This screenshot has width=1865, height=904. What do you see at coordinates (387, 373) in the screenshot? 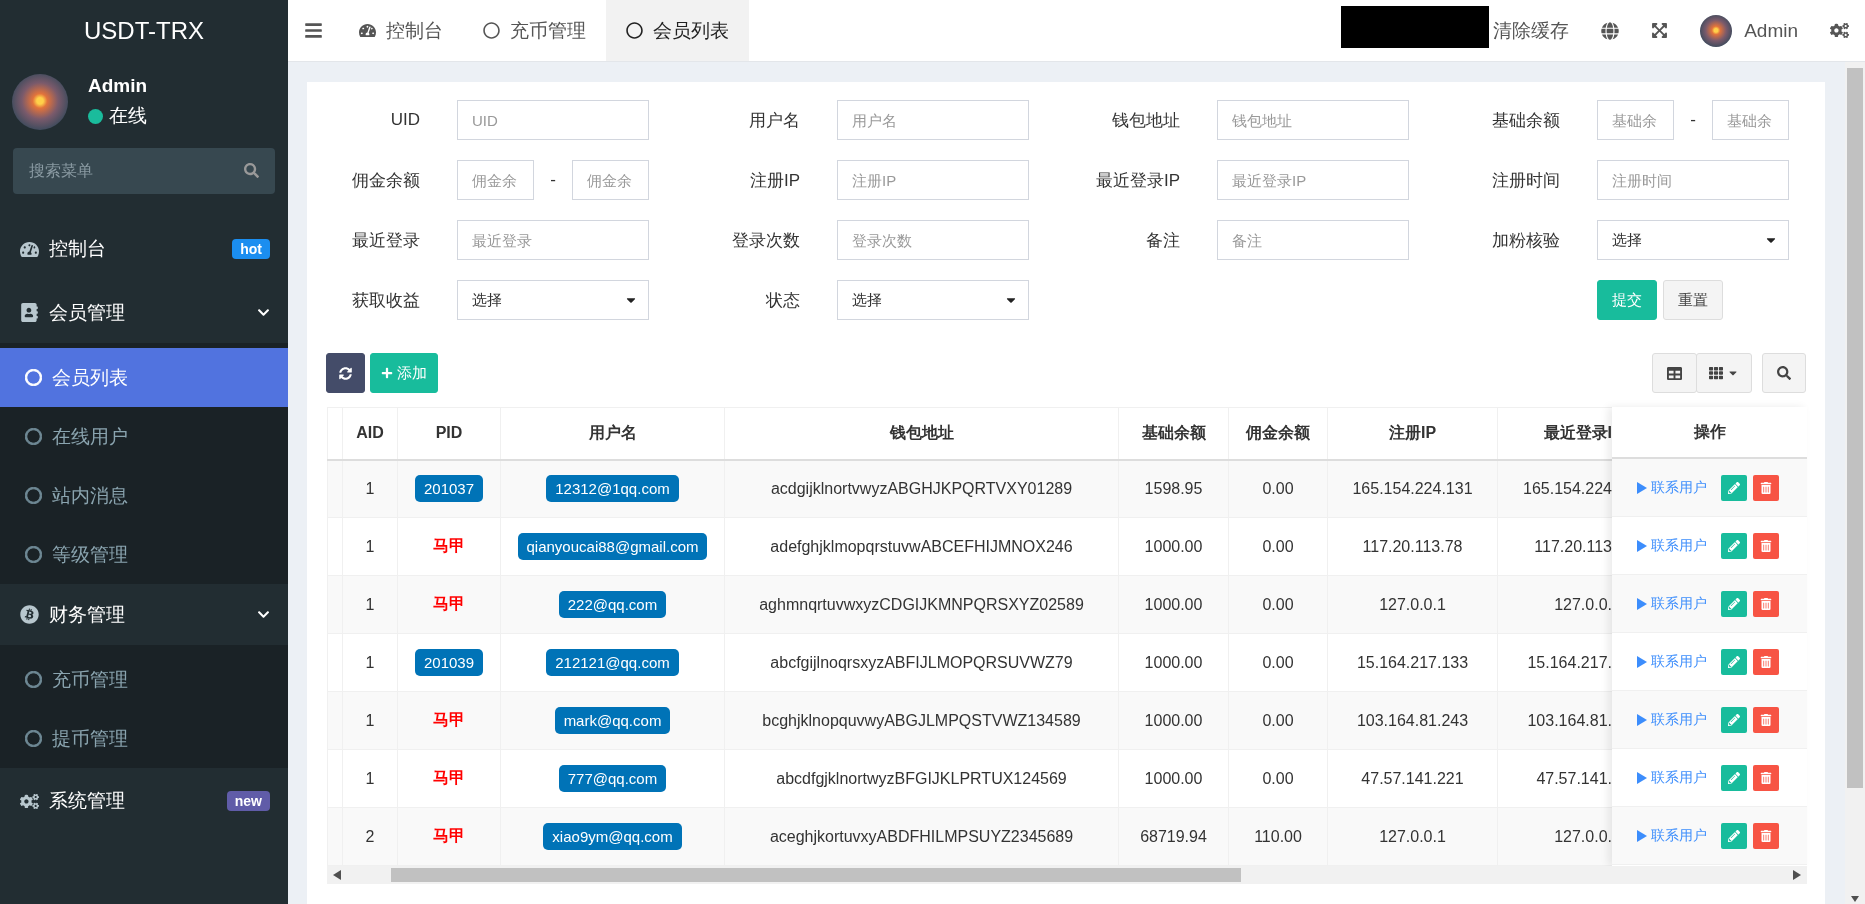
I see `plus-icon` at bounding box center [387, 373].